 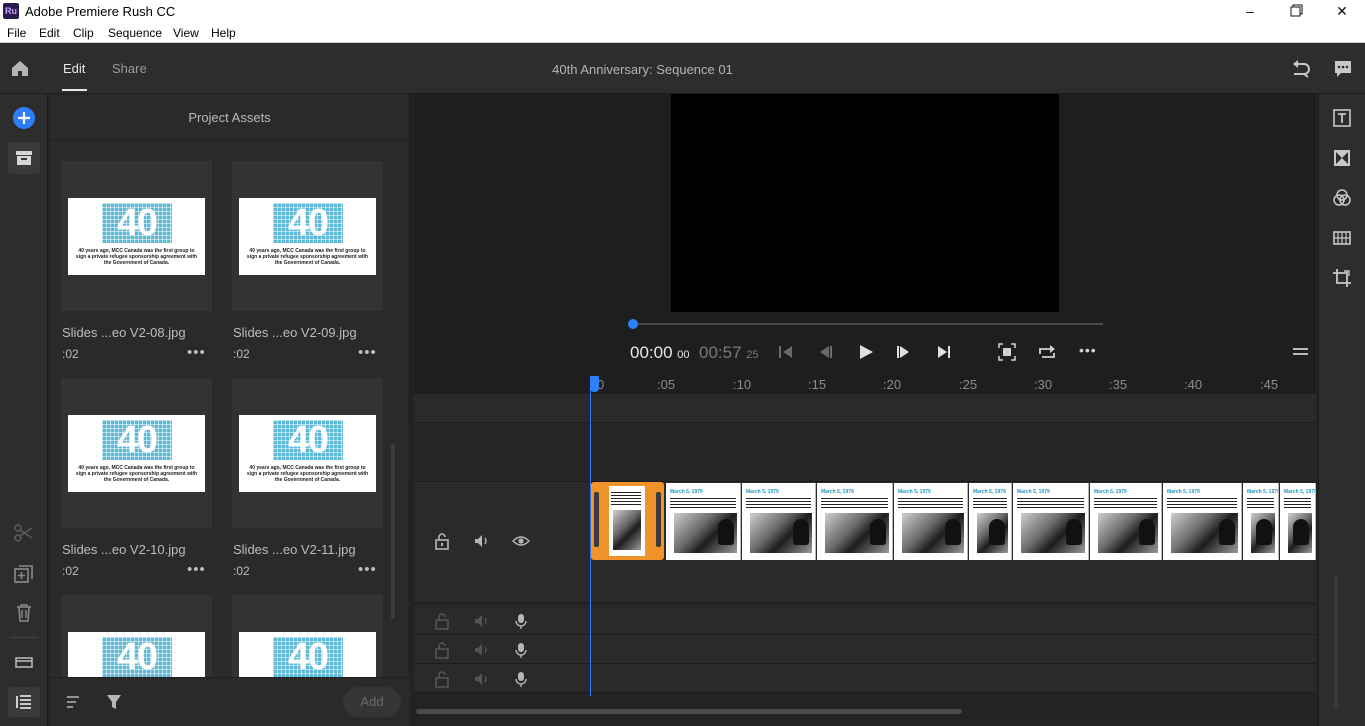 What do you see at coordinates (944, 352) in the screenshot?
I see `go-to-end-icon` at bounding box center [944, 352].